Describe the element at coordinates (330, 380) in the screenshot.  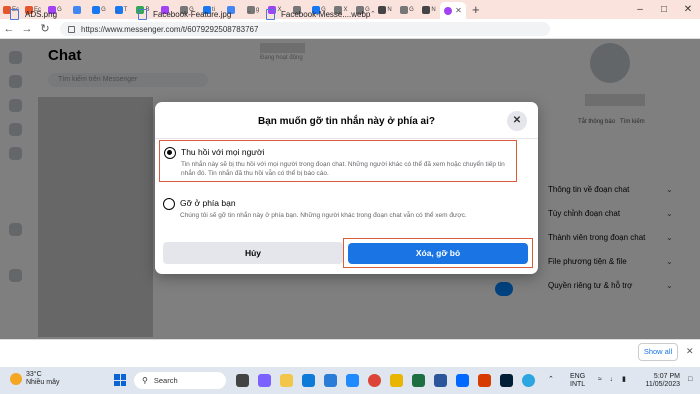
I see `store-icon` at that location.